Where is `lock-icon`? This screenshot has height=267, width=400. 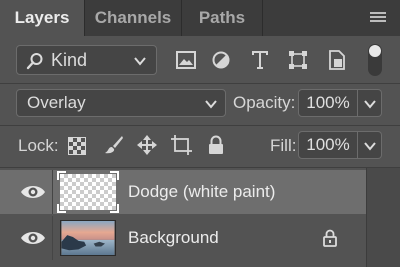
lock-icon is located at coordinates (330, 238).